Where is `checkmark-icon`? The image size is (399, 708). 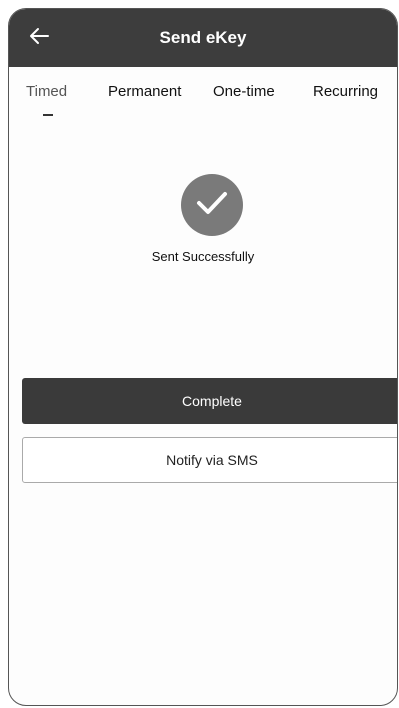
checkmark-icon is located at coordinates (212, 205).